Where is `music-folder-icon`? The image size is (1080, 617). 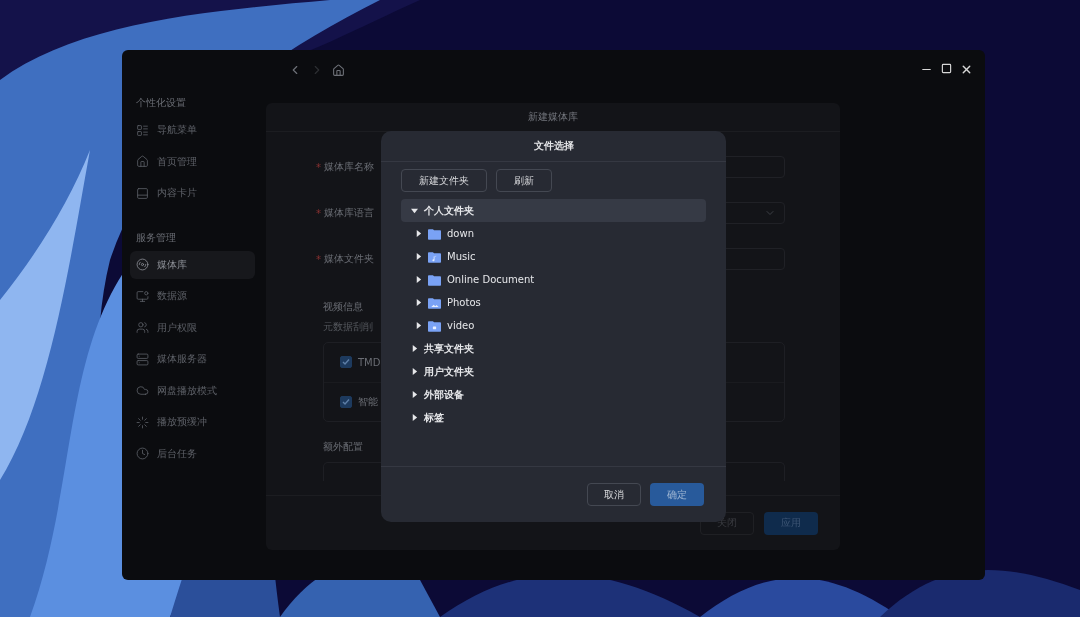
music-folder-icon is located at coordinates (434, 256).